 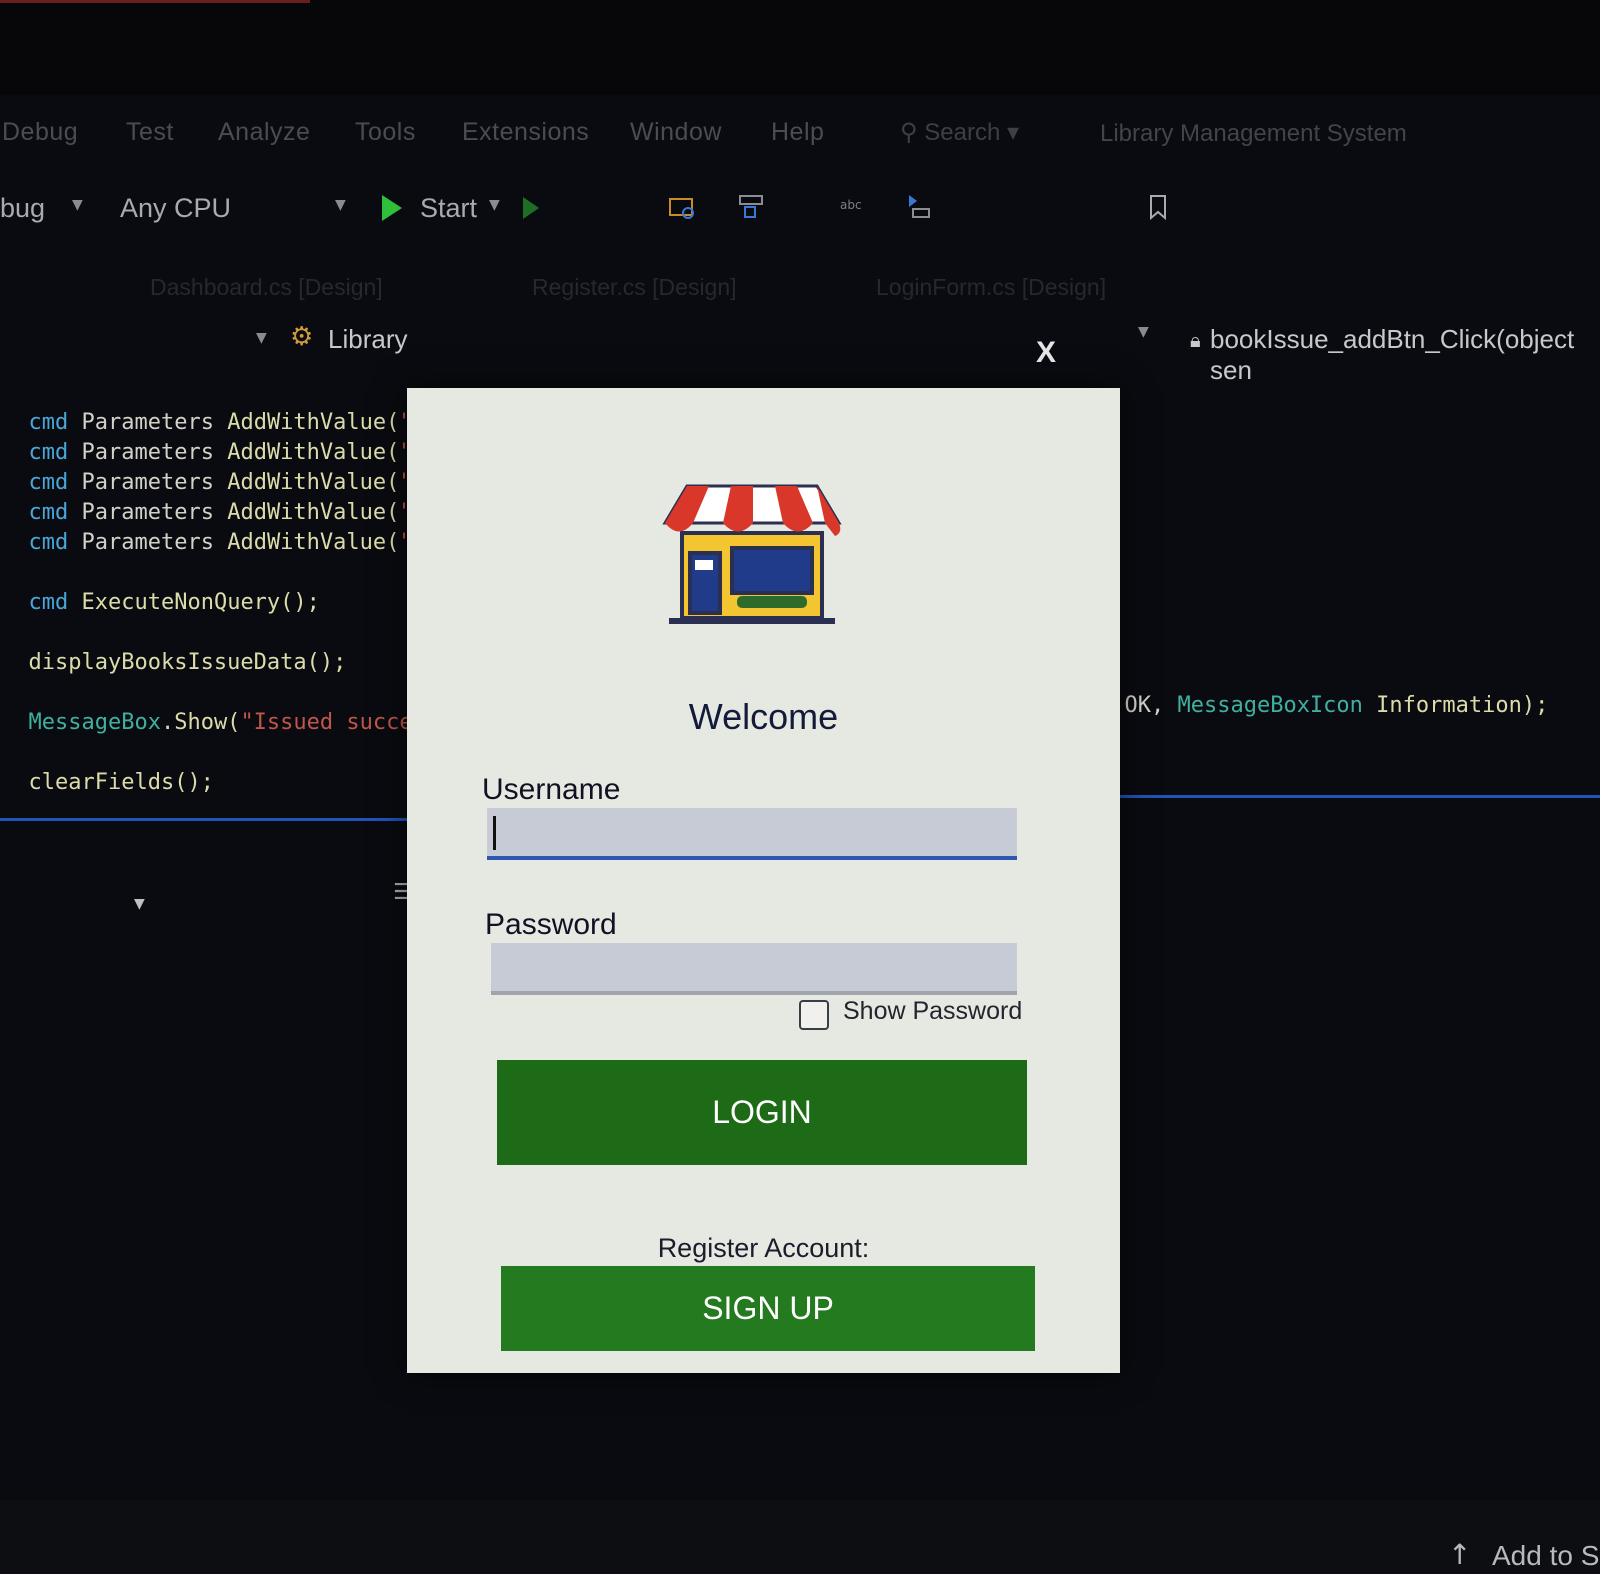 I want to click on save-icon, so click(x=751, y=207).